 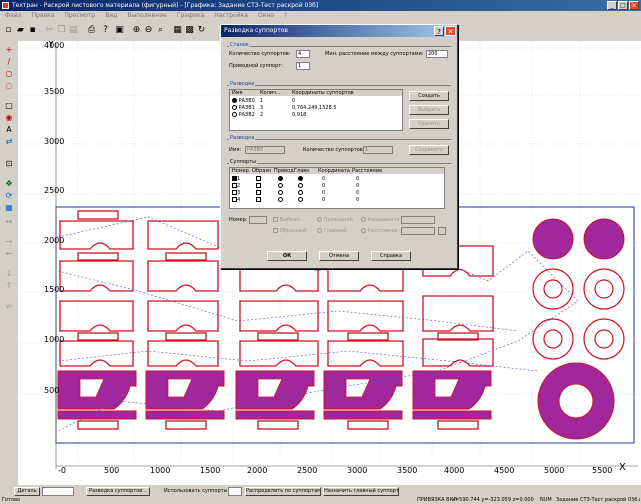 What do you see at coordinates (49, 30) in the screenshot?
I see `cut-icon: ✂` at bounding box center [49, 30].